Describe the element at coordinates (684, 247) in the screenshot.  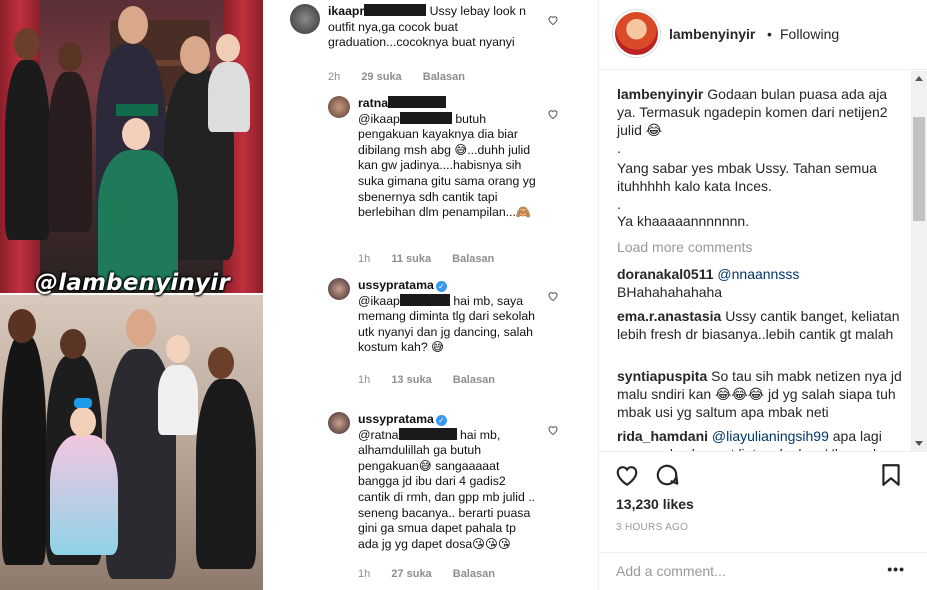
I see `load-more-comments-button: Load more comments` at that location.